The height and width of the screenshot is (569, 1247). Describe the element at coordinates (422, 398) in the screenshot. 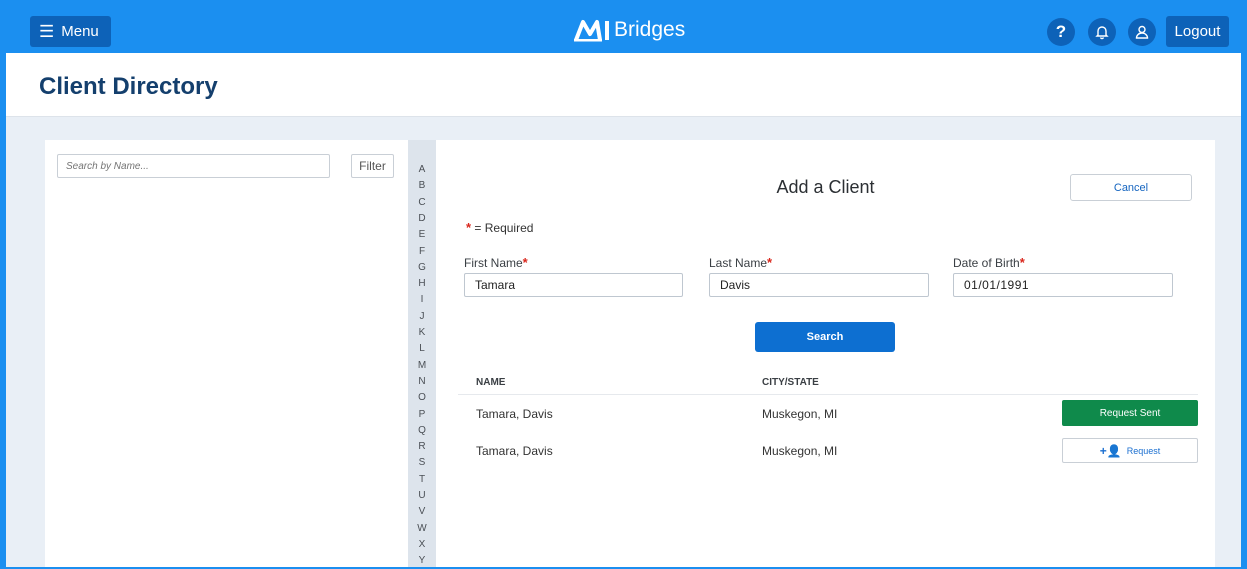

I see `alpha-letter-o: O` at that location.